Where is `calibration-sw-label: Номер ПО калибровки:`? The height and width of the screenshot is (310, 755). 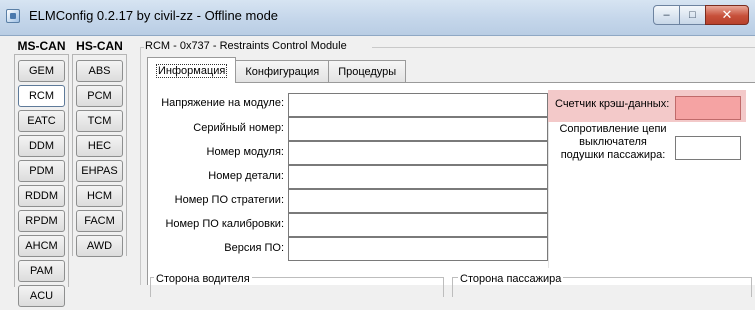
calibration-sw-label: Номер ПО калибровки: is located at coordinates (224, 224).